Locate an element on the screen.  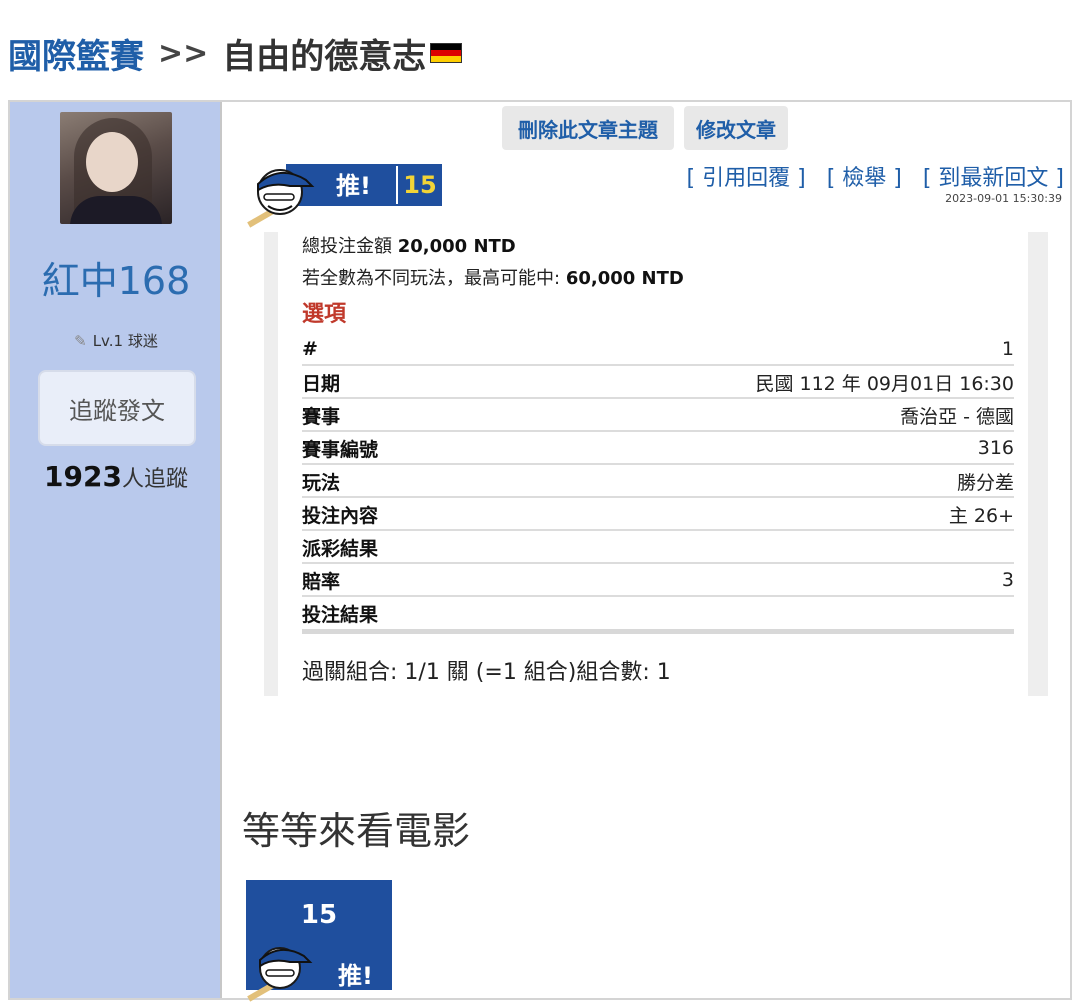
followers-suffix: 人追蹤 is located at coordinates (154, 479).